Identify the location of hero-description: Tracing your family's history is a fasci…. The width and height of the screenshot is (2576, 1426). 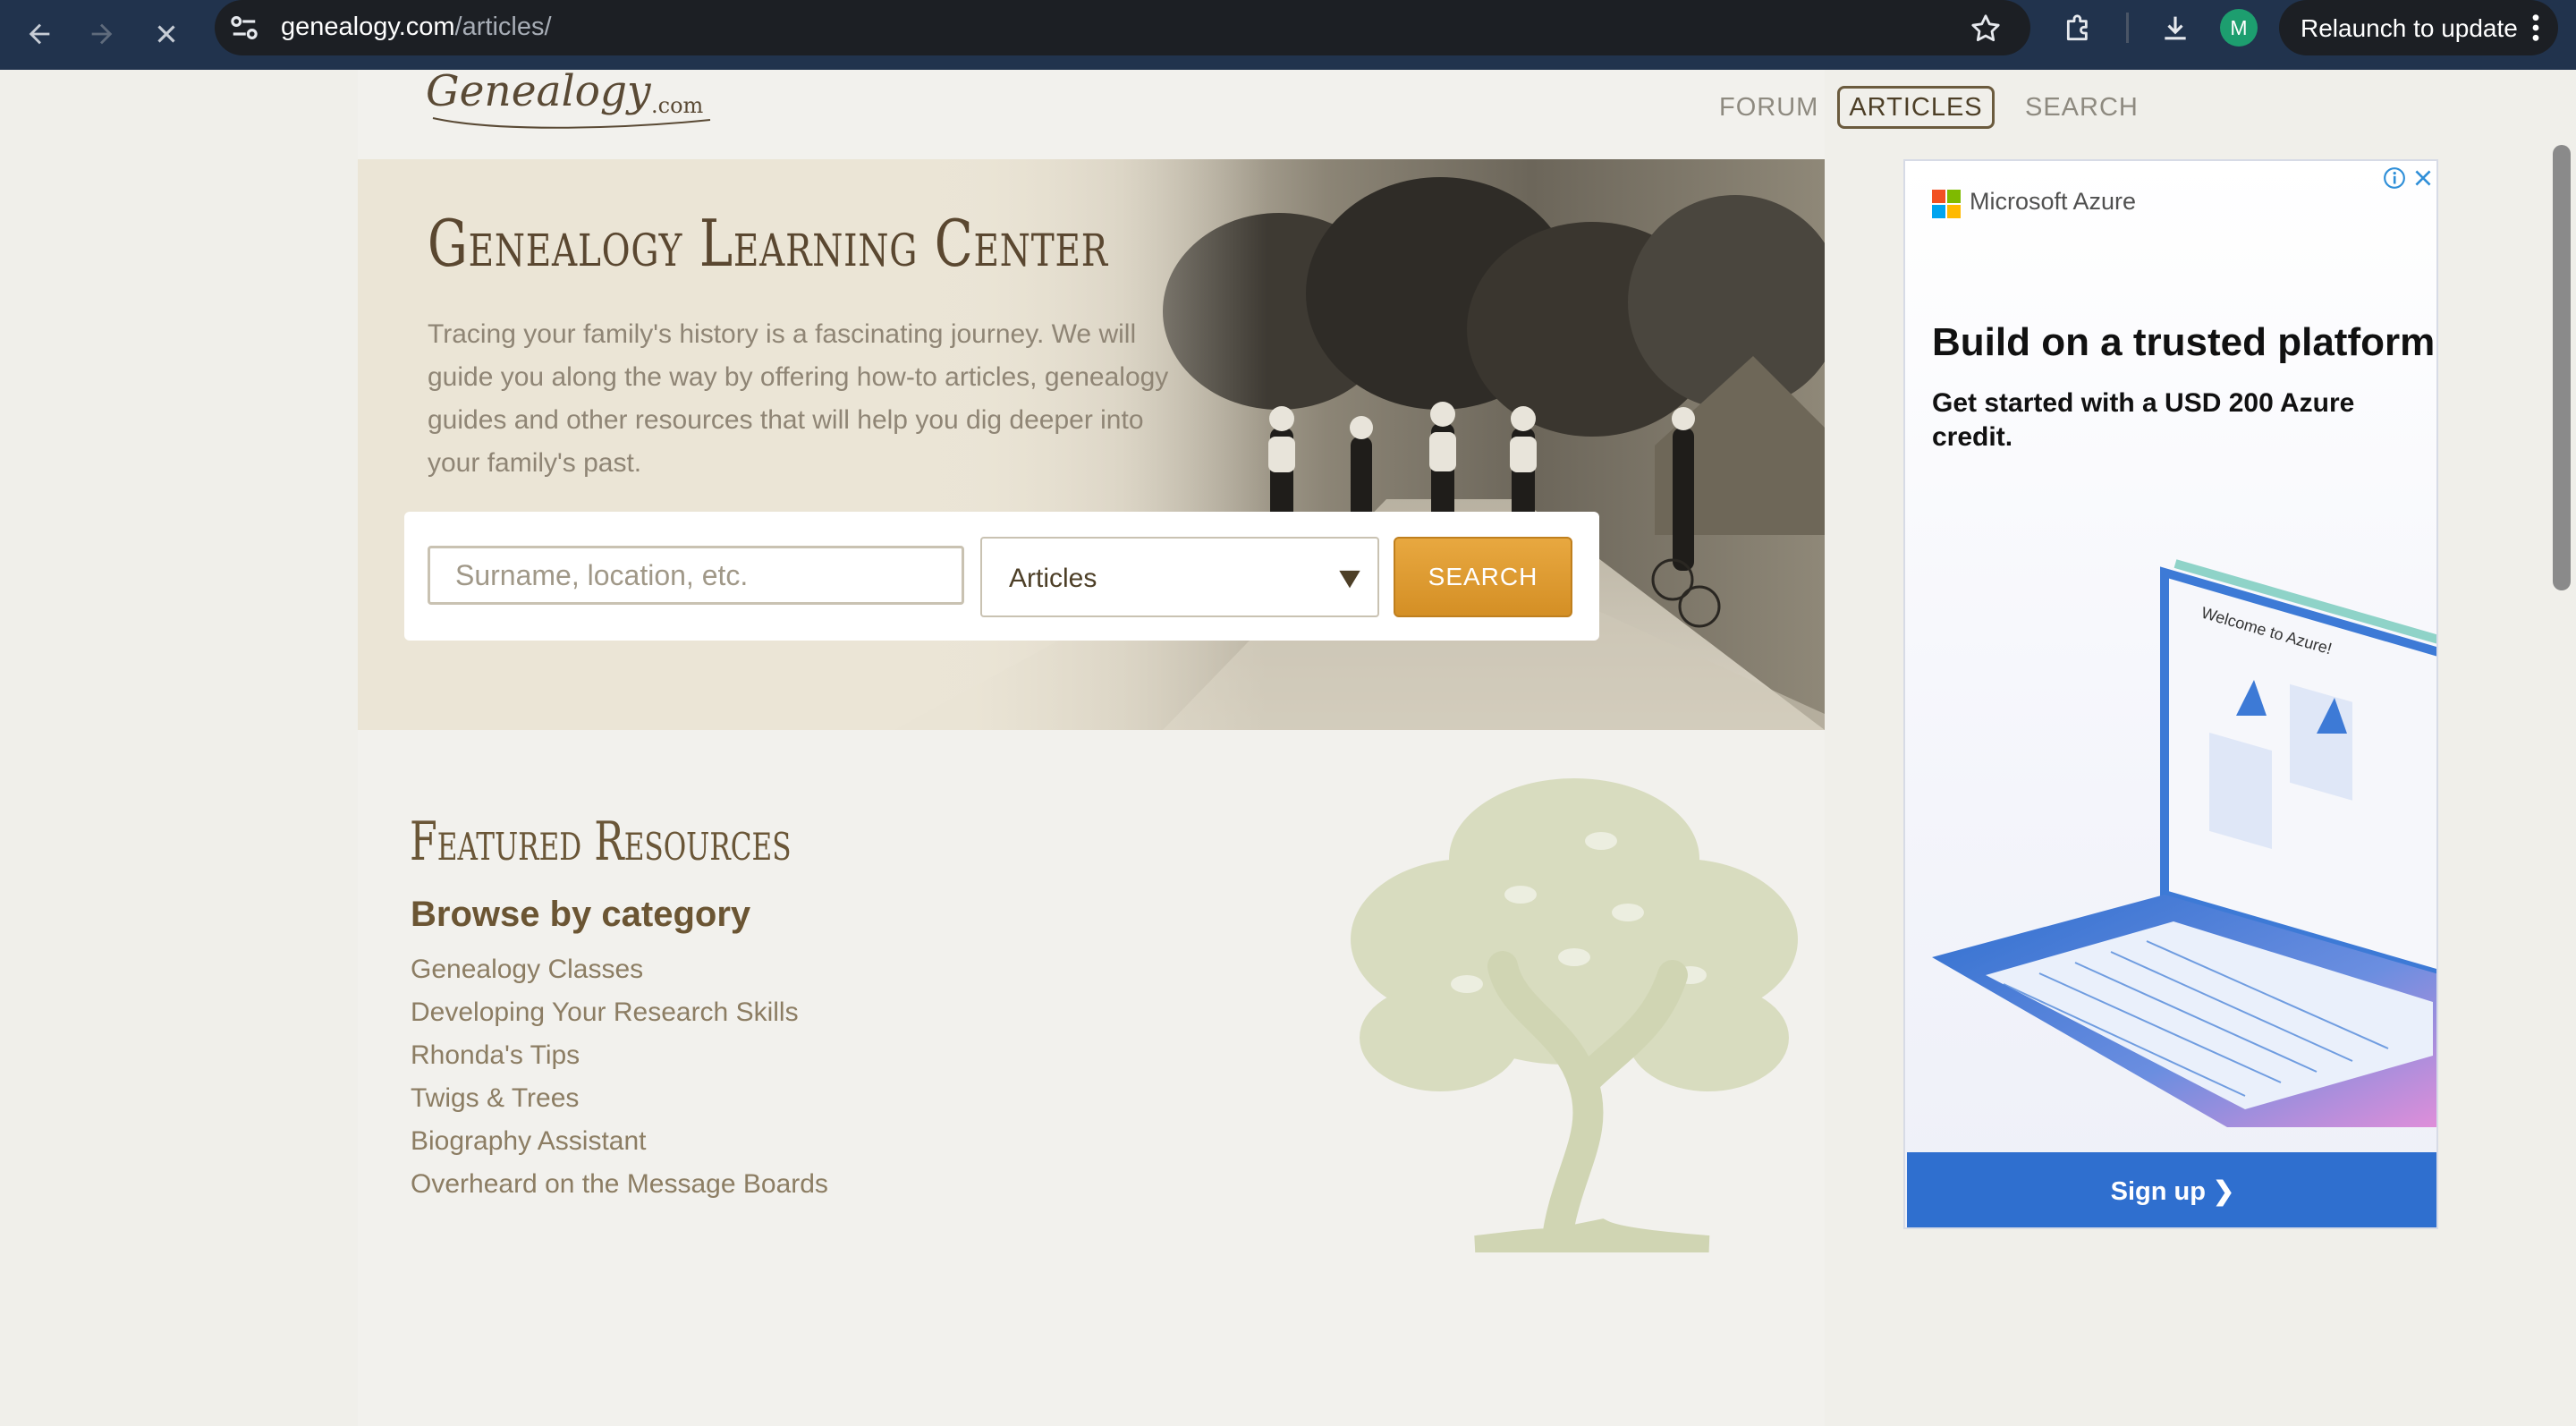
(798, 399).